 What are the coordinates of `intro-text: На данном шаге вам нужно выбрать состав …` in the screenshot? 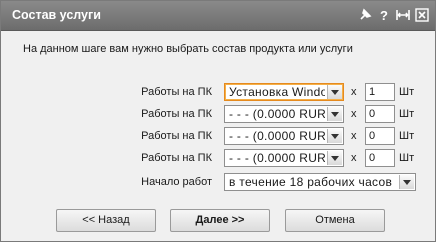 It's located at (188, 49).